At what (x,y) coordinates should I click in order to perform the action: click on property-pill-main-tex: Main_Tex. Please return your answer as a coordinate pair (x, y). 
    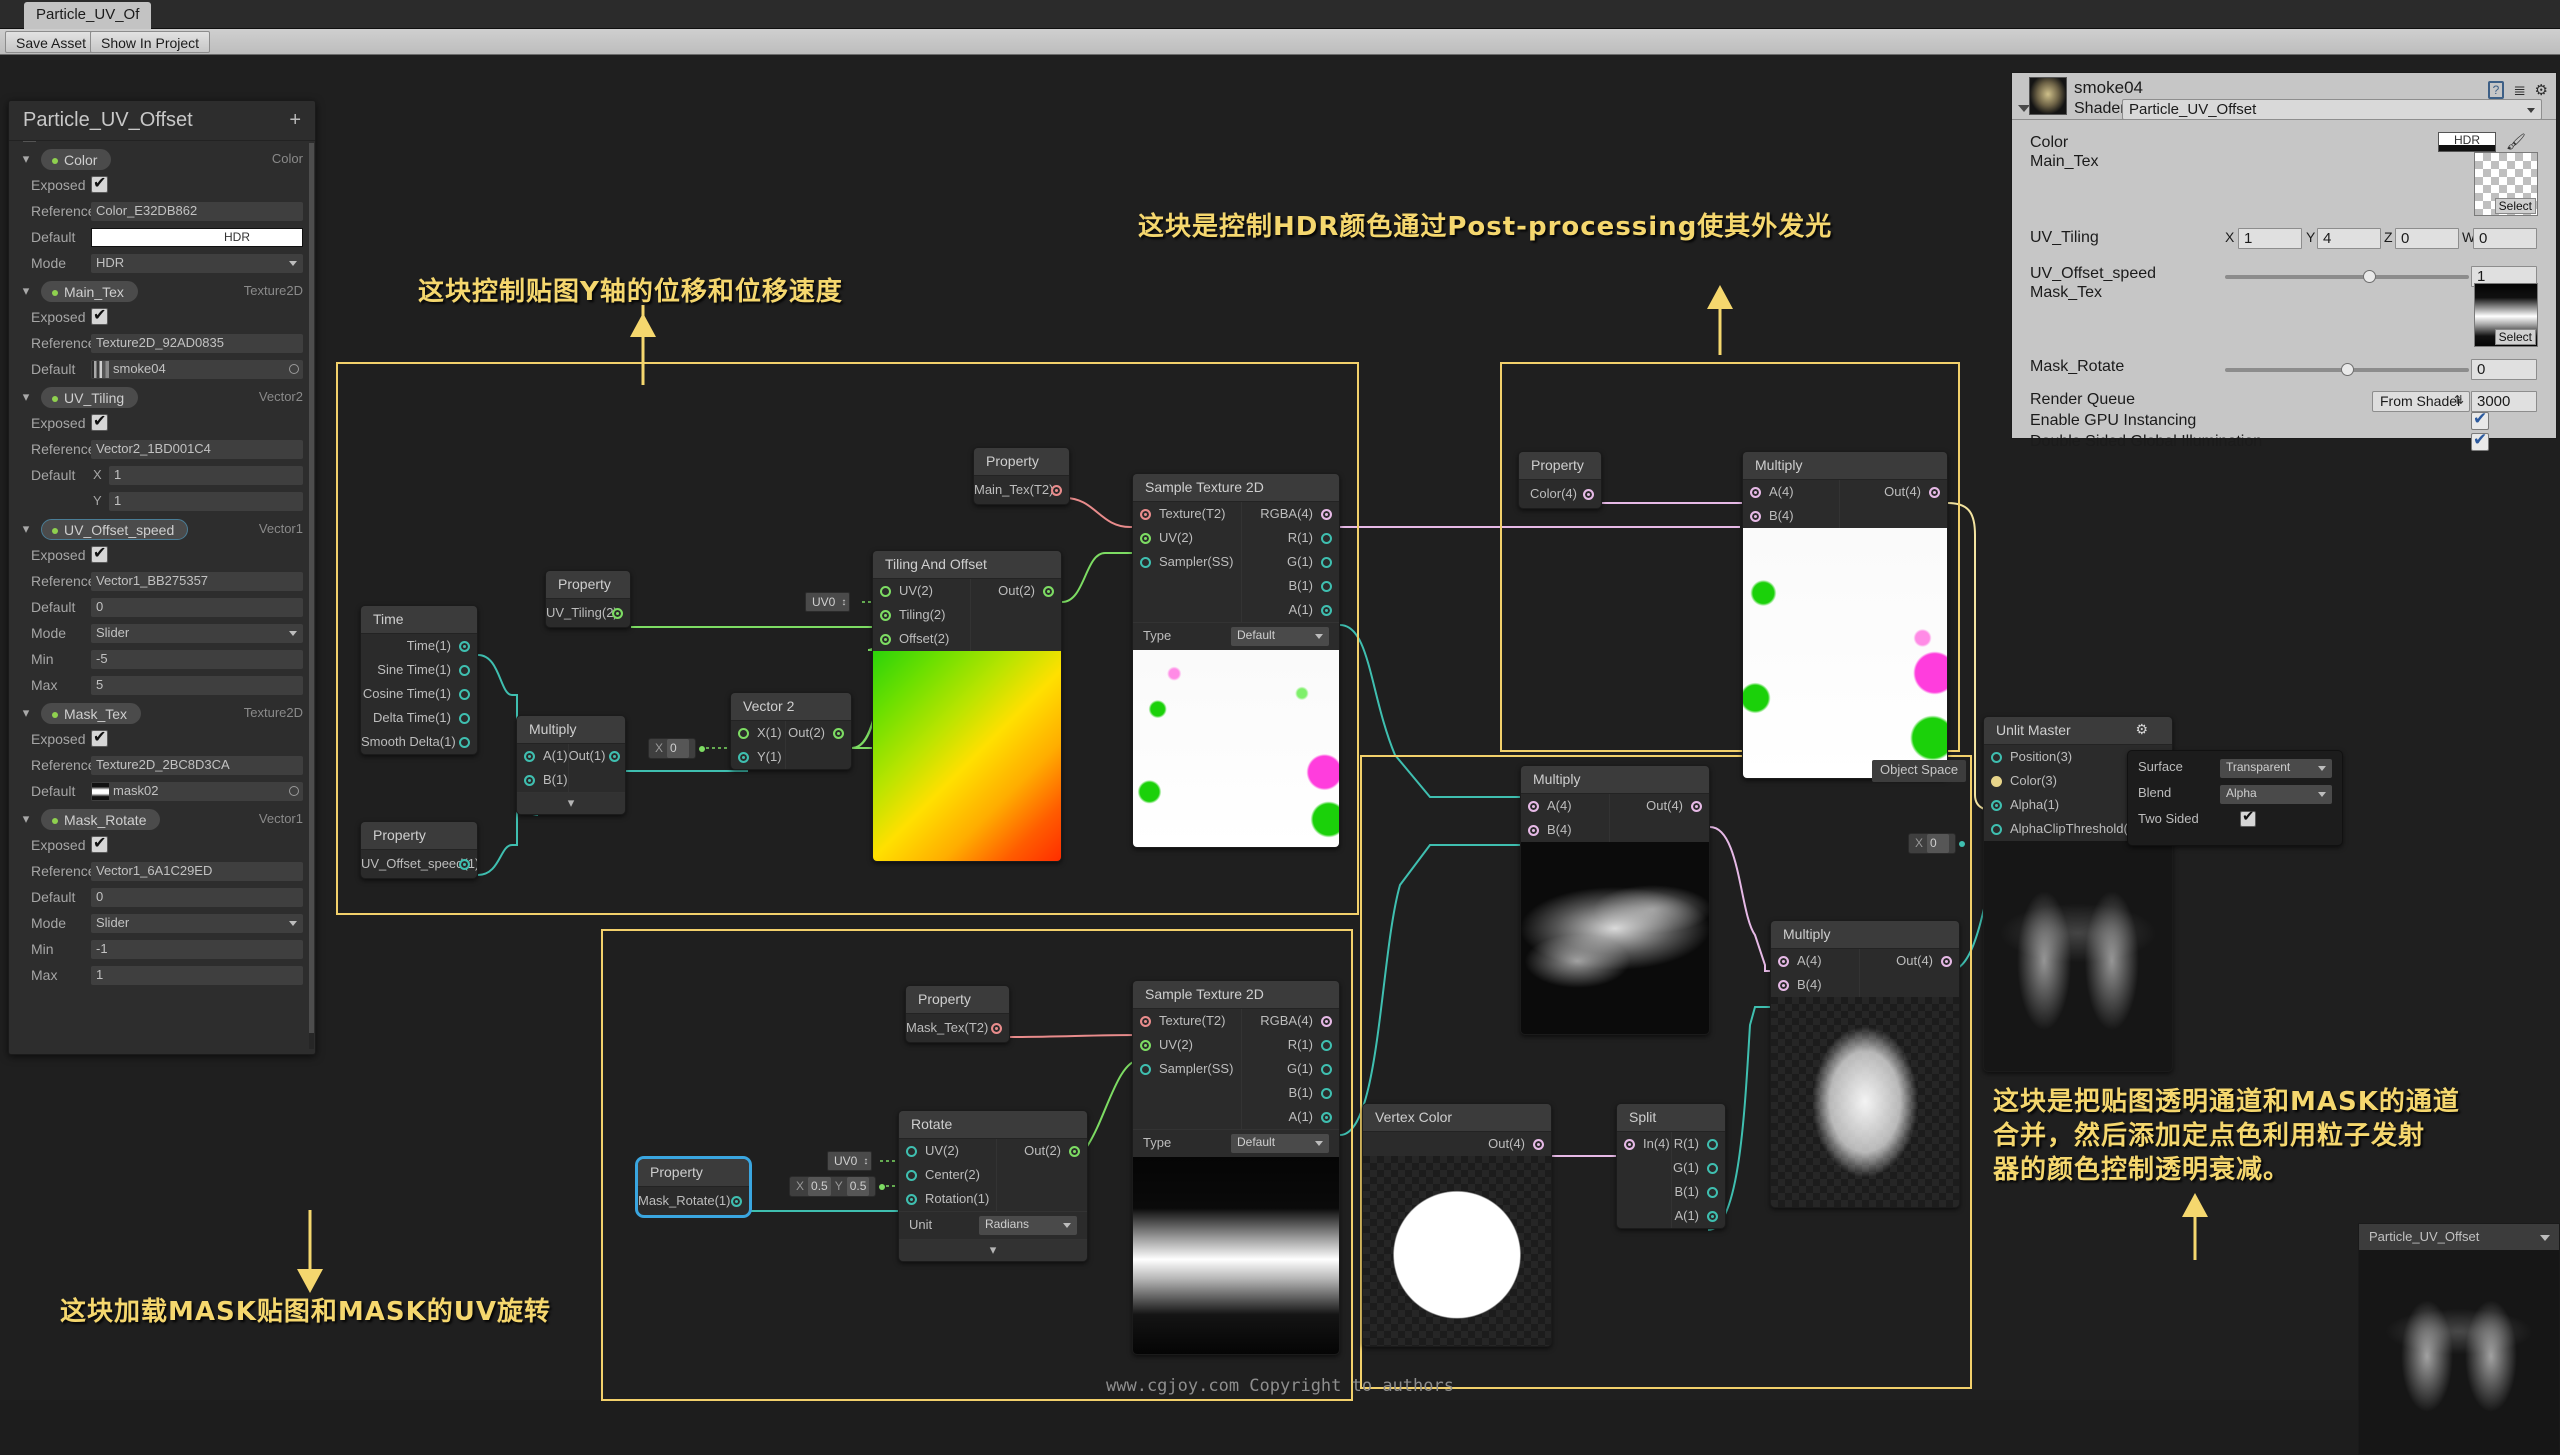
    Looking at the image, I should click on (89, 291).